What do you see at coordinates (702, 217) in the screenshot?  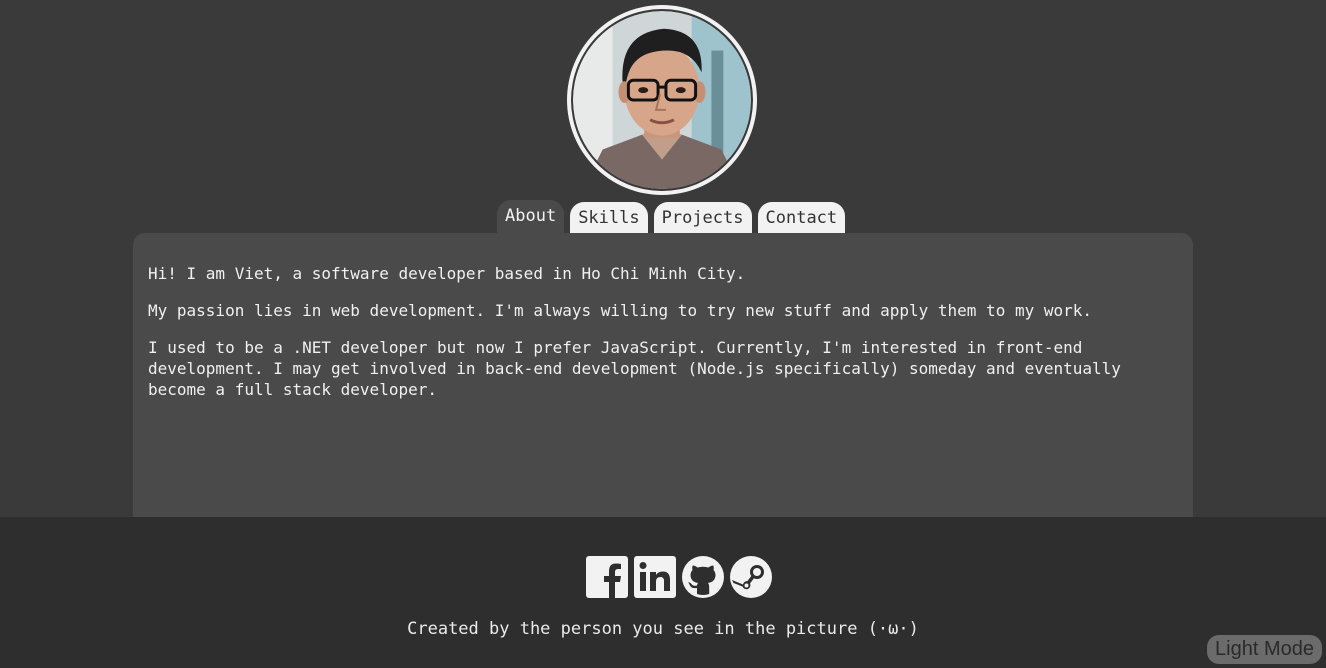 I see `tab-projects: Projects` at bounding box center [702, 217].